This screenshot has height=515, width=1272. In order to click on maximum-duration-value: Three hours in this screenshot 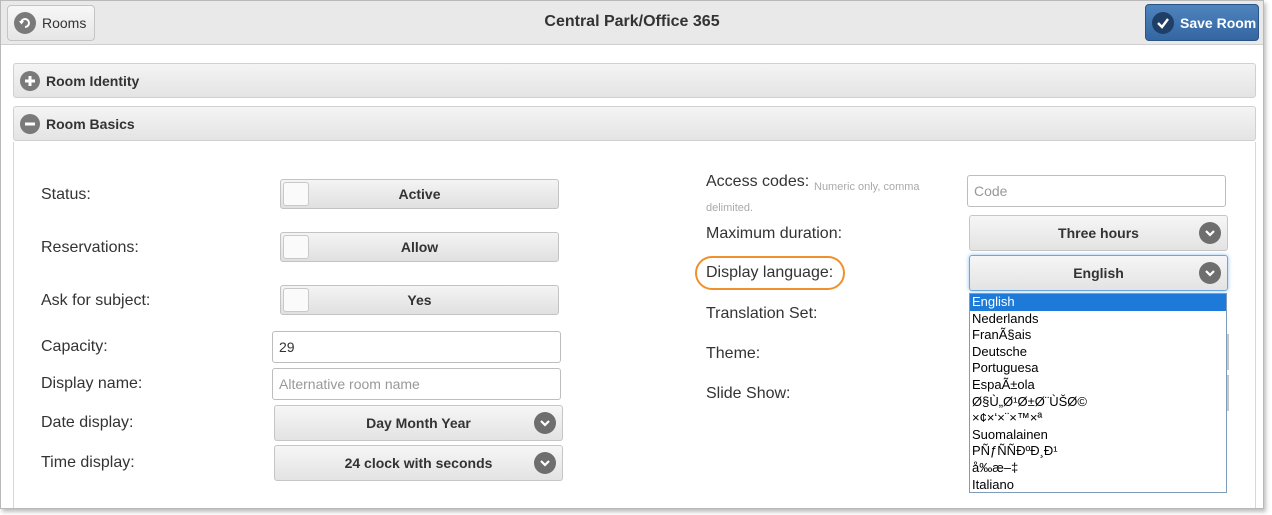, I will do `click(1098, 233)`.